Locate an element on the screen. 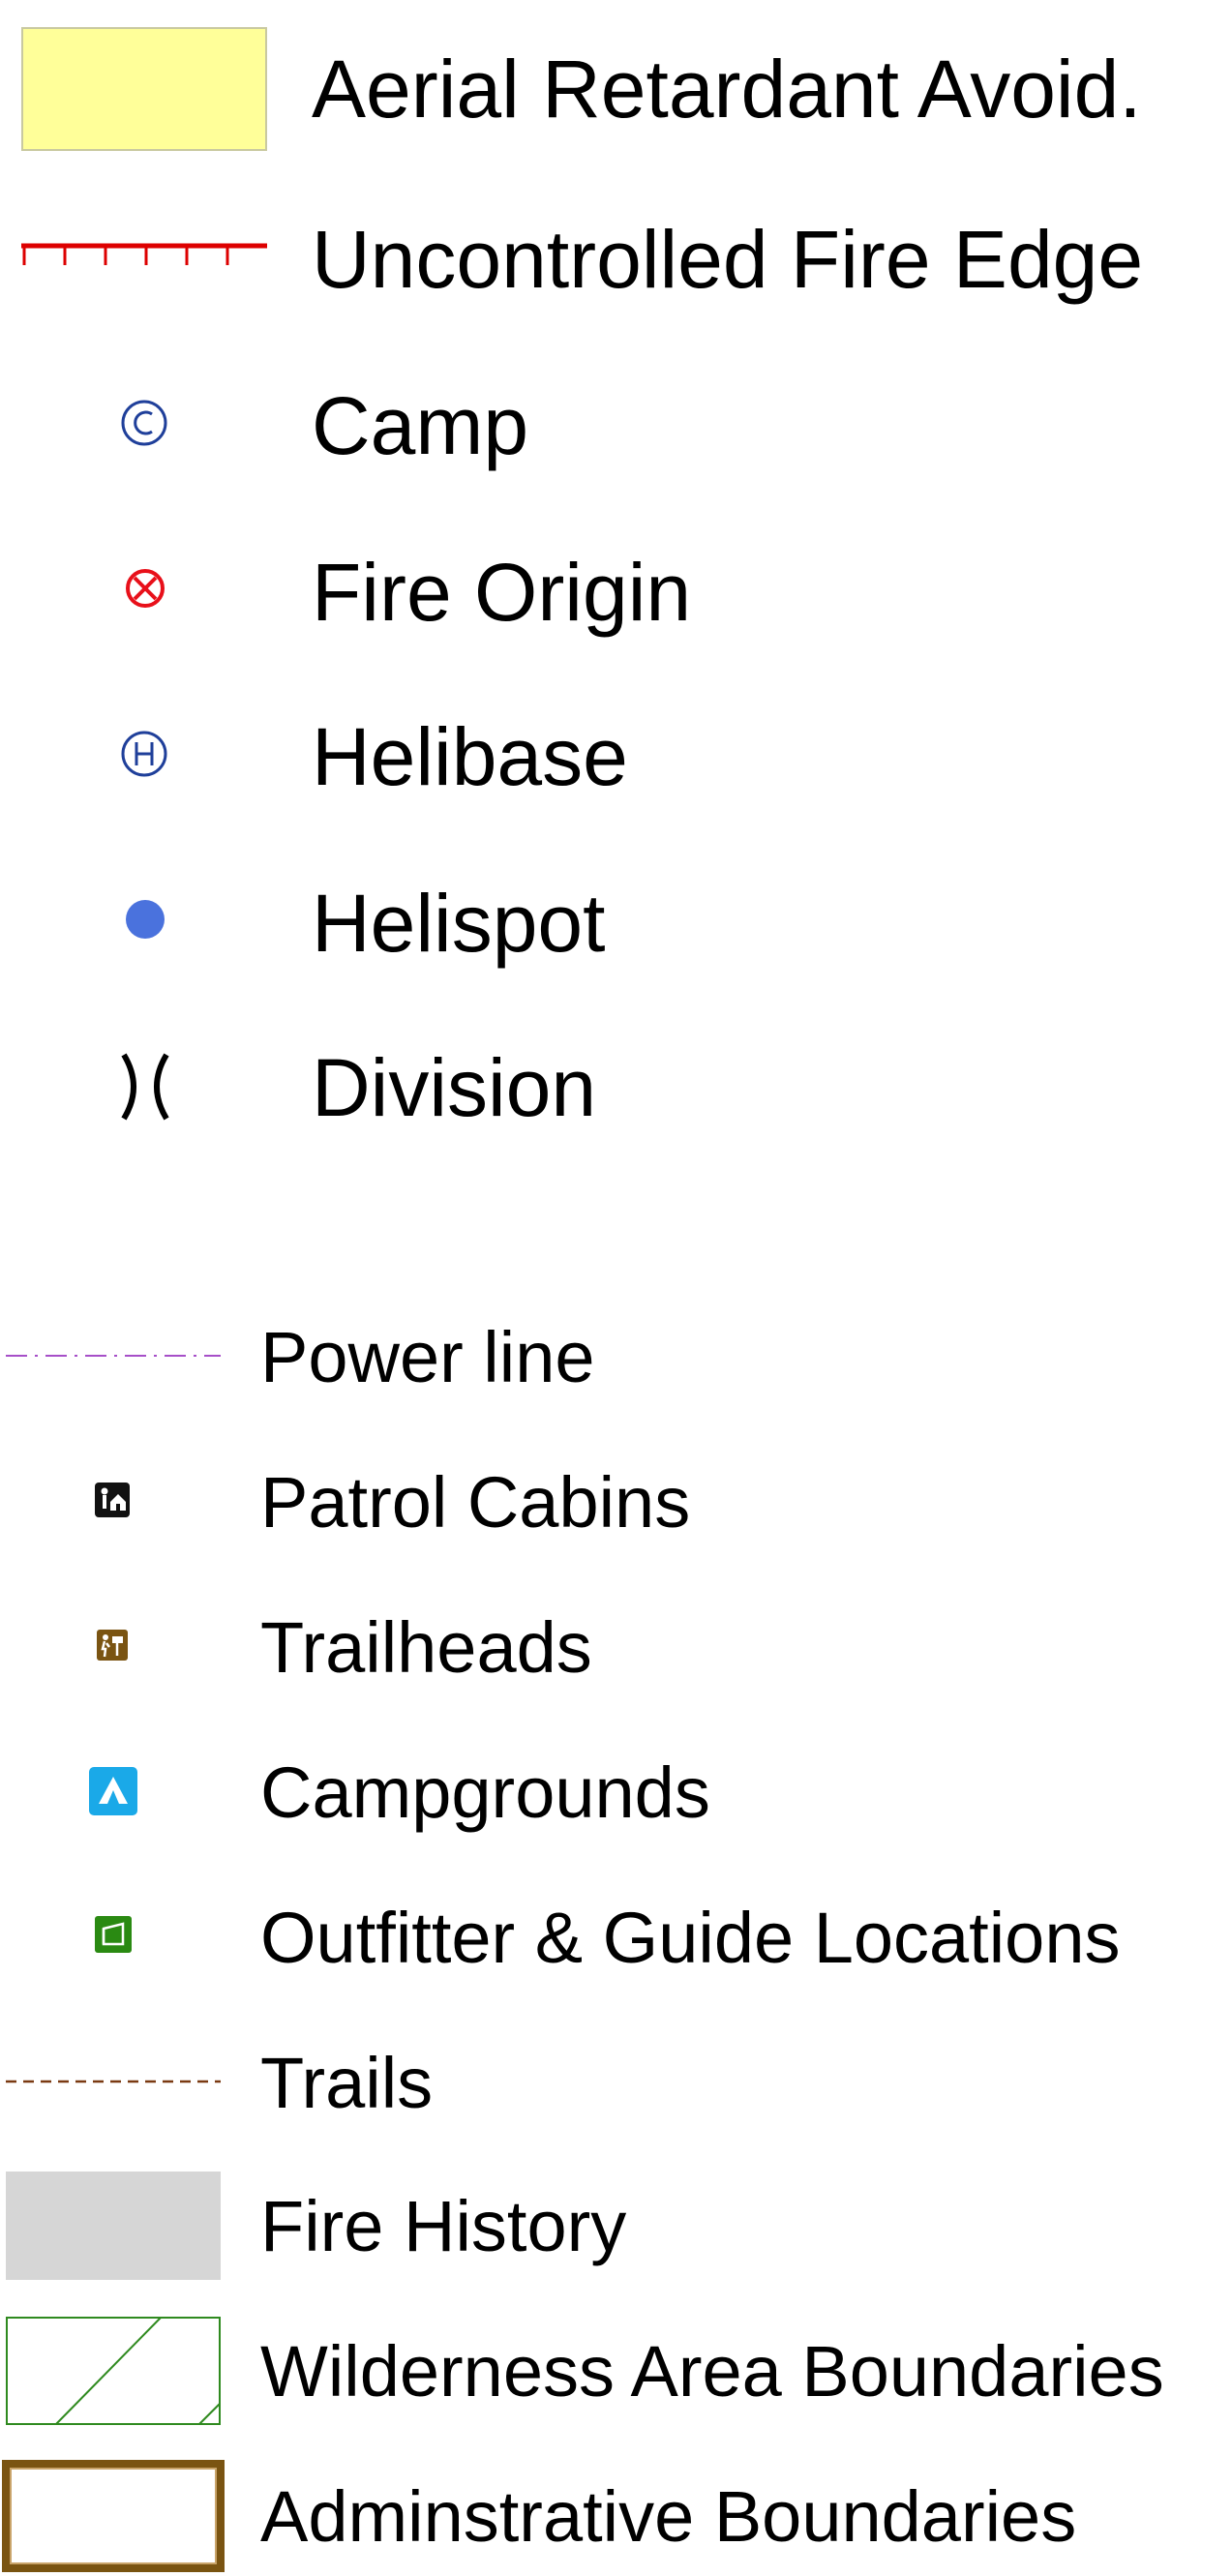 The image size is (1232, 2576). legend-label: Helispot is located at coordinates (459, 923).